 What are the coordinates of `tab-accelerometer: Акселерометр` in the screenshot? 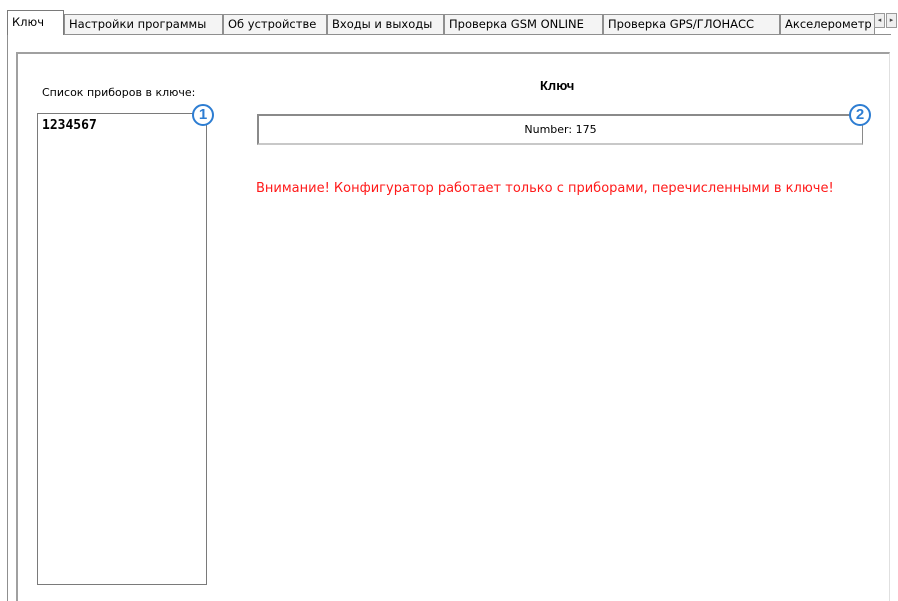 It's located at (827, 24).